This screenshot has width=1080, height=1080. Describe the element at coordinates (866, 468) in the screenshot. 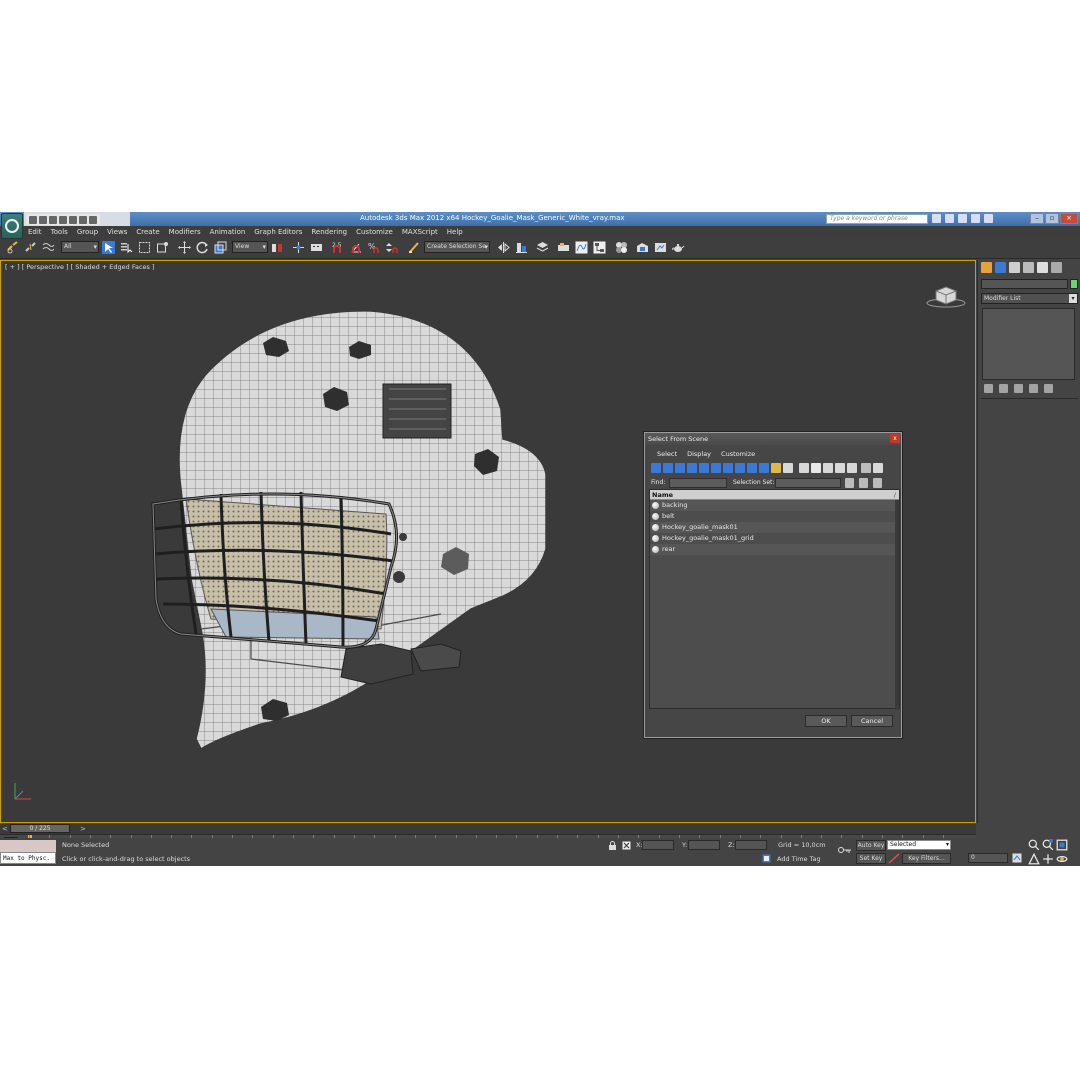

I see `filter-icon` at that location.